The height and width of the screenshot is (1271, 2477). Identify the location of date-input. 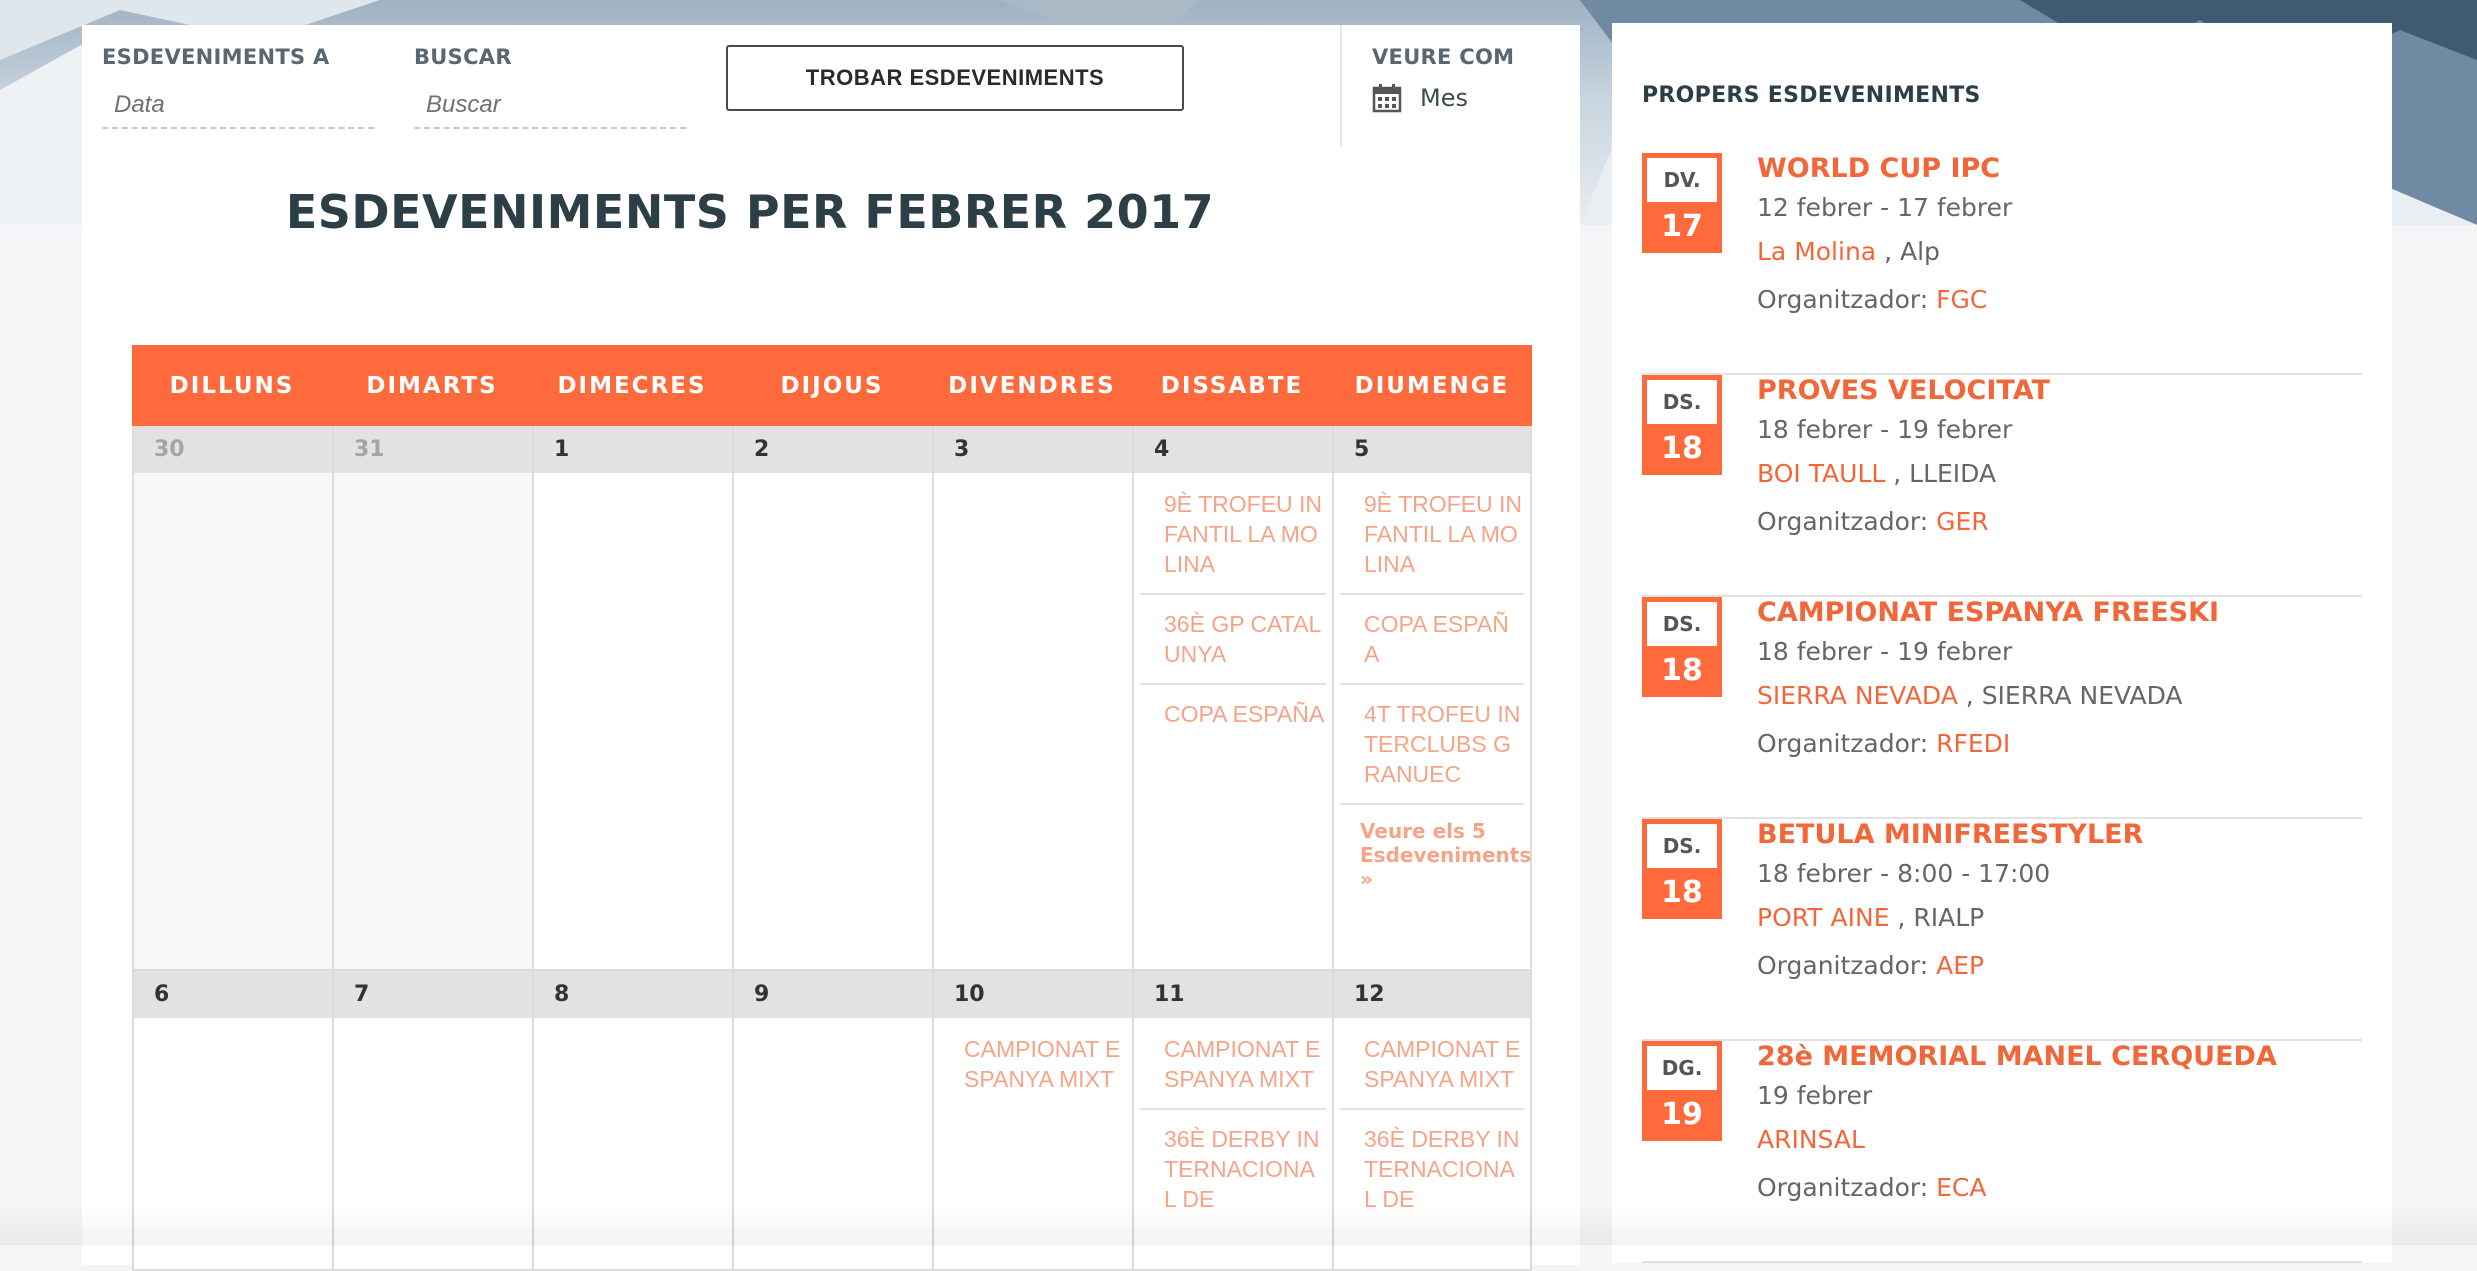
(238, 106).